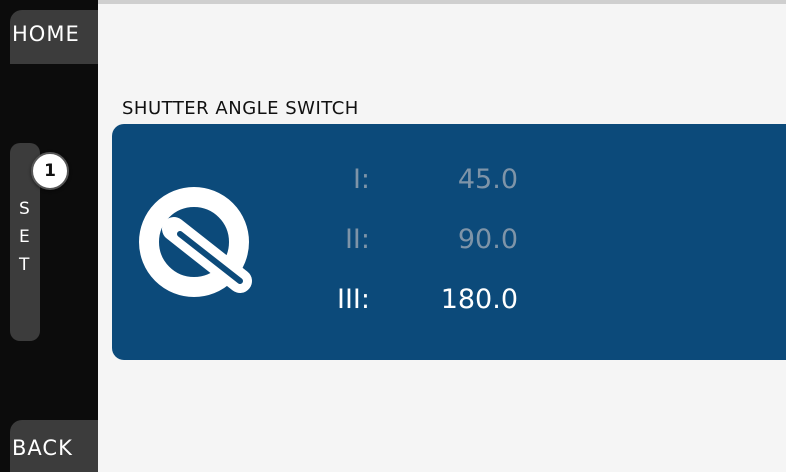 Image resolution: width=786 pixels, height=472 pixels. What do you see at coordinates (54, 37) in the screenshot?
I see `home-button: HOME` at bounding box center [54, 37].